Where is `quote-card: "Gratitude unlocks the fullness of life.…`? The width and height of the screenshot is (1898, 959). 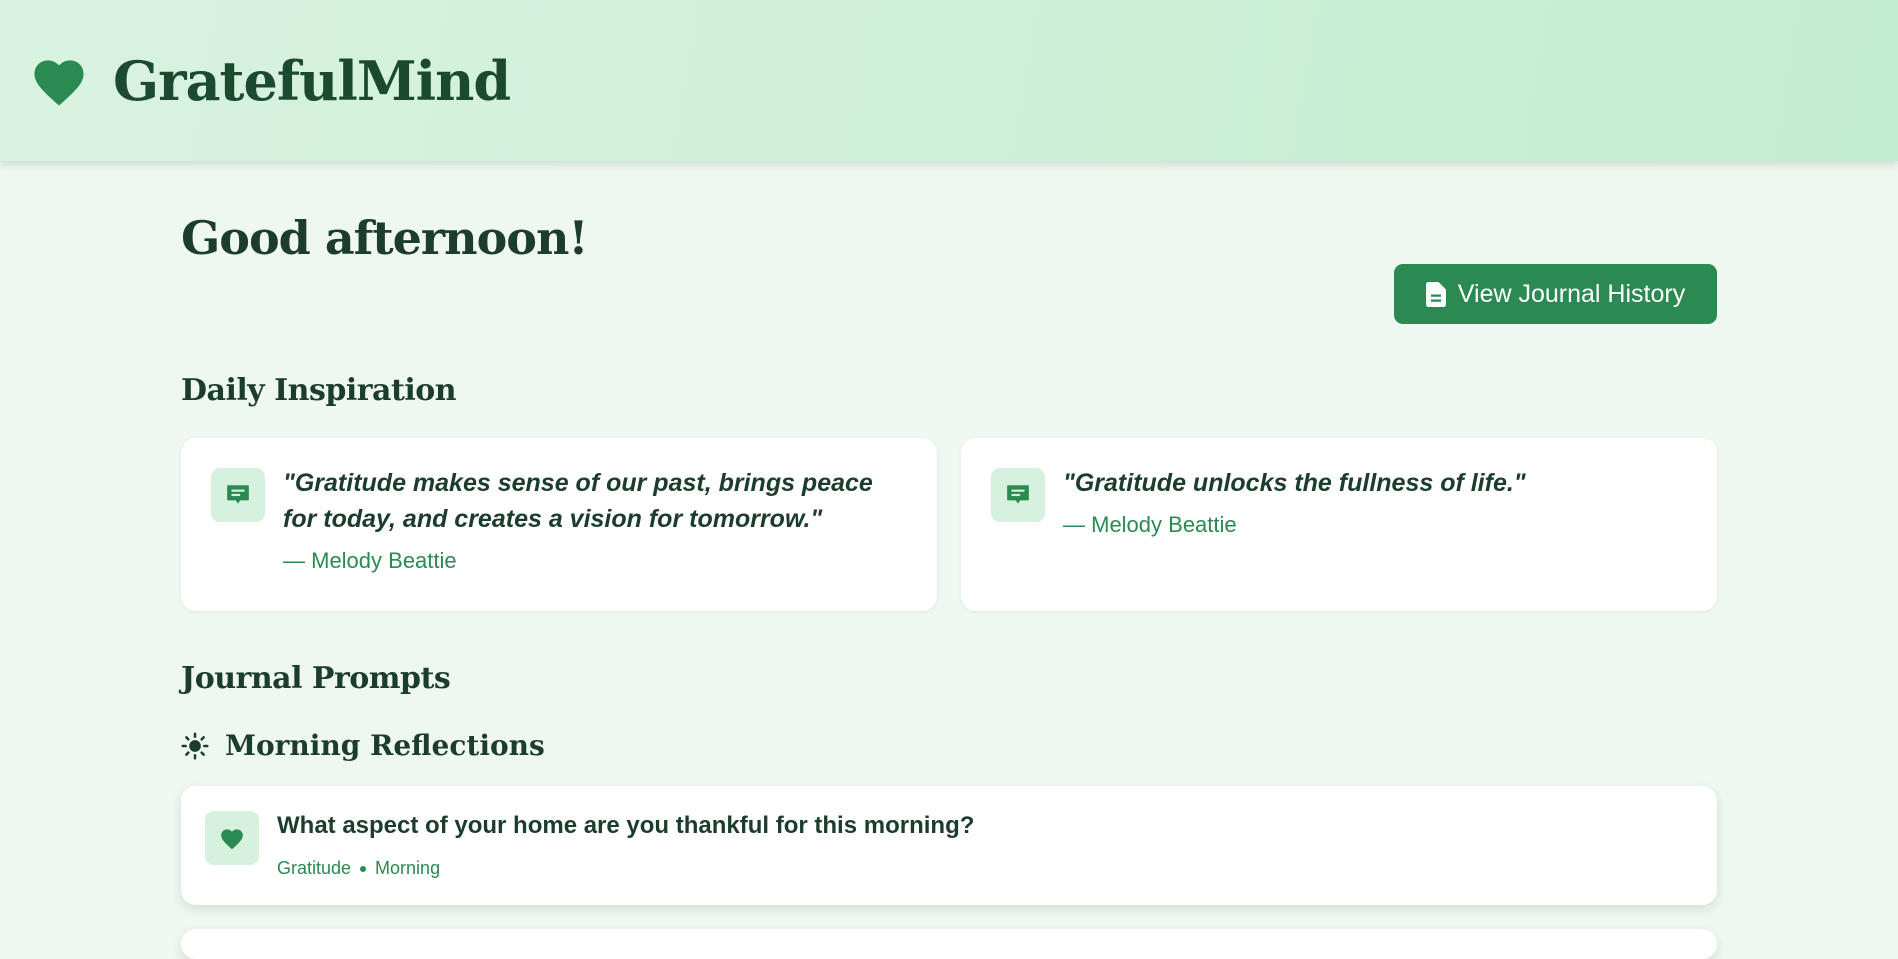 quote-card: "Gratitude unlocks the fullness of life.… is located at coordinates (1339, 524).